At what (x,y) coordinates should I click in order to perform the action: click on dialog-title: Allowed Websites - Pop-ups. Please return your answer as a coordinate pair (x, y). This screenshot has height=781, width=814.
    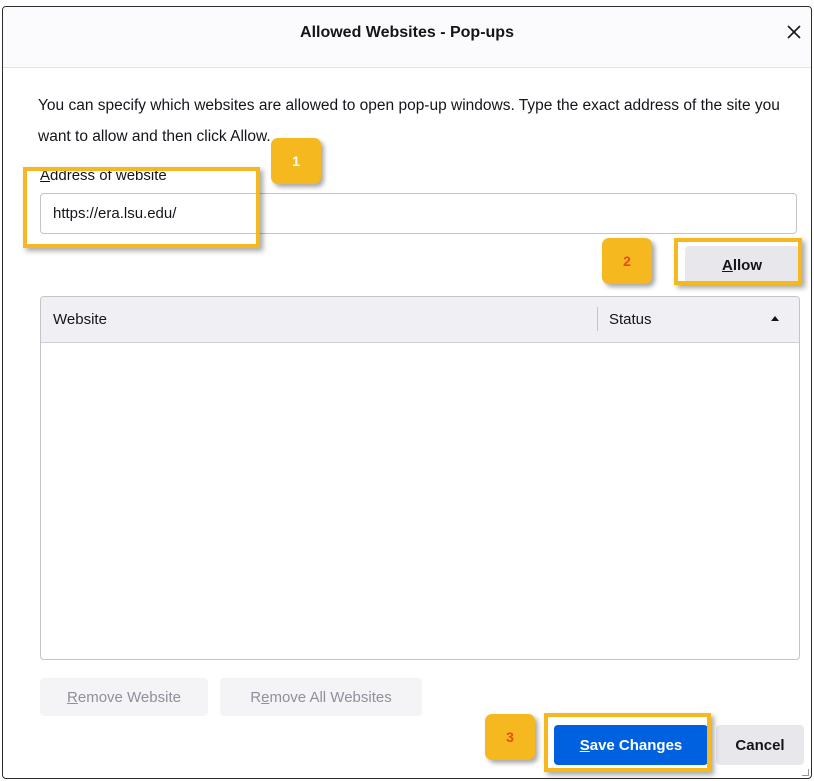
    Looking at the image, I should click on (407, 32).